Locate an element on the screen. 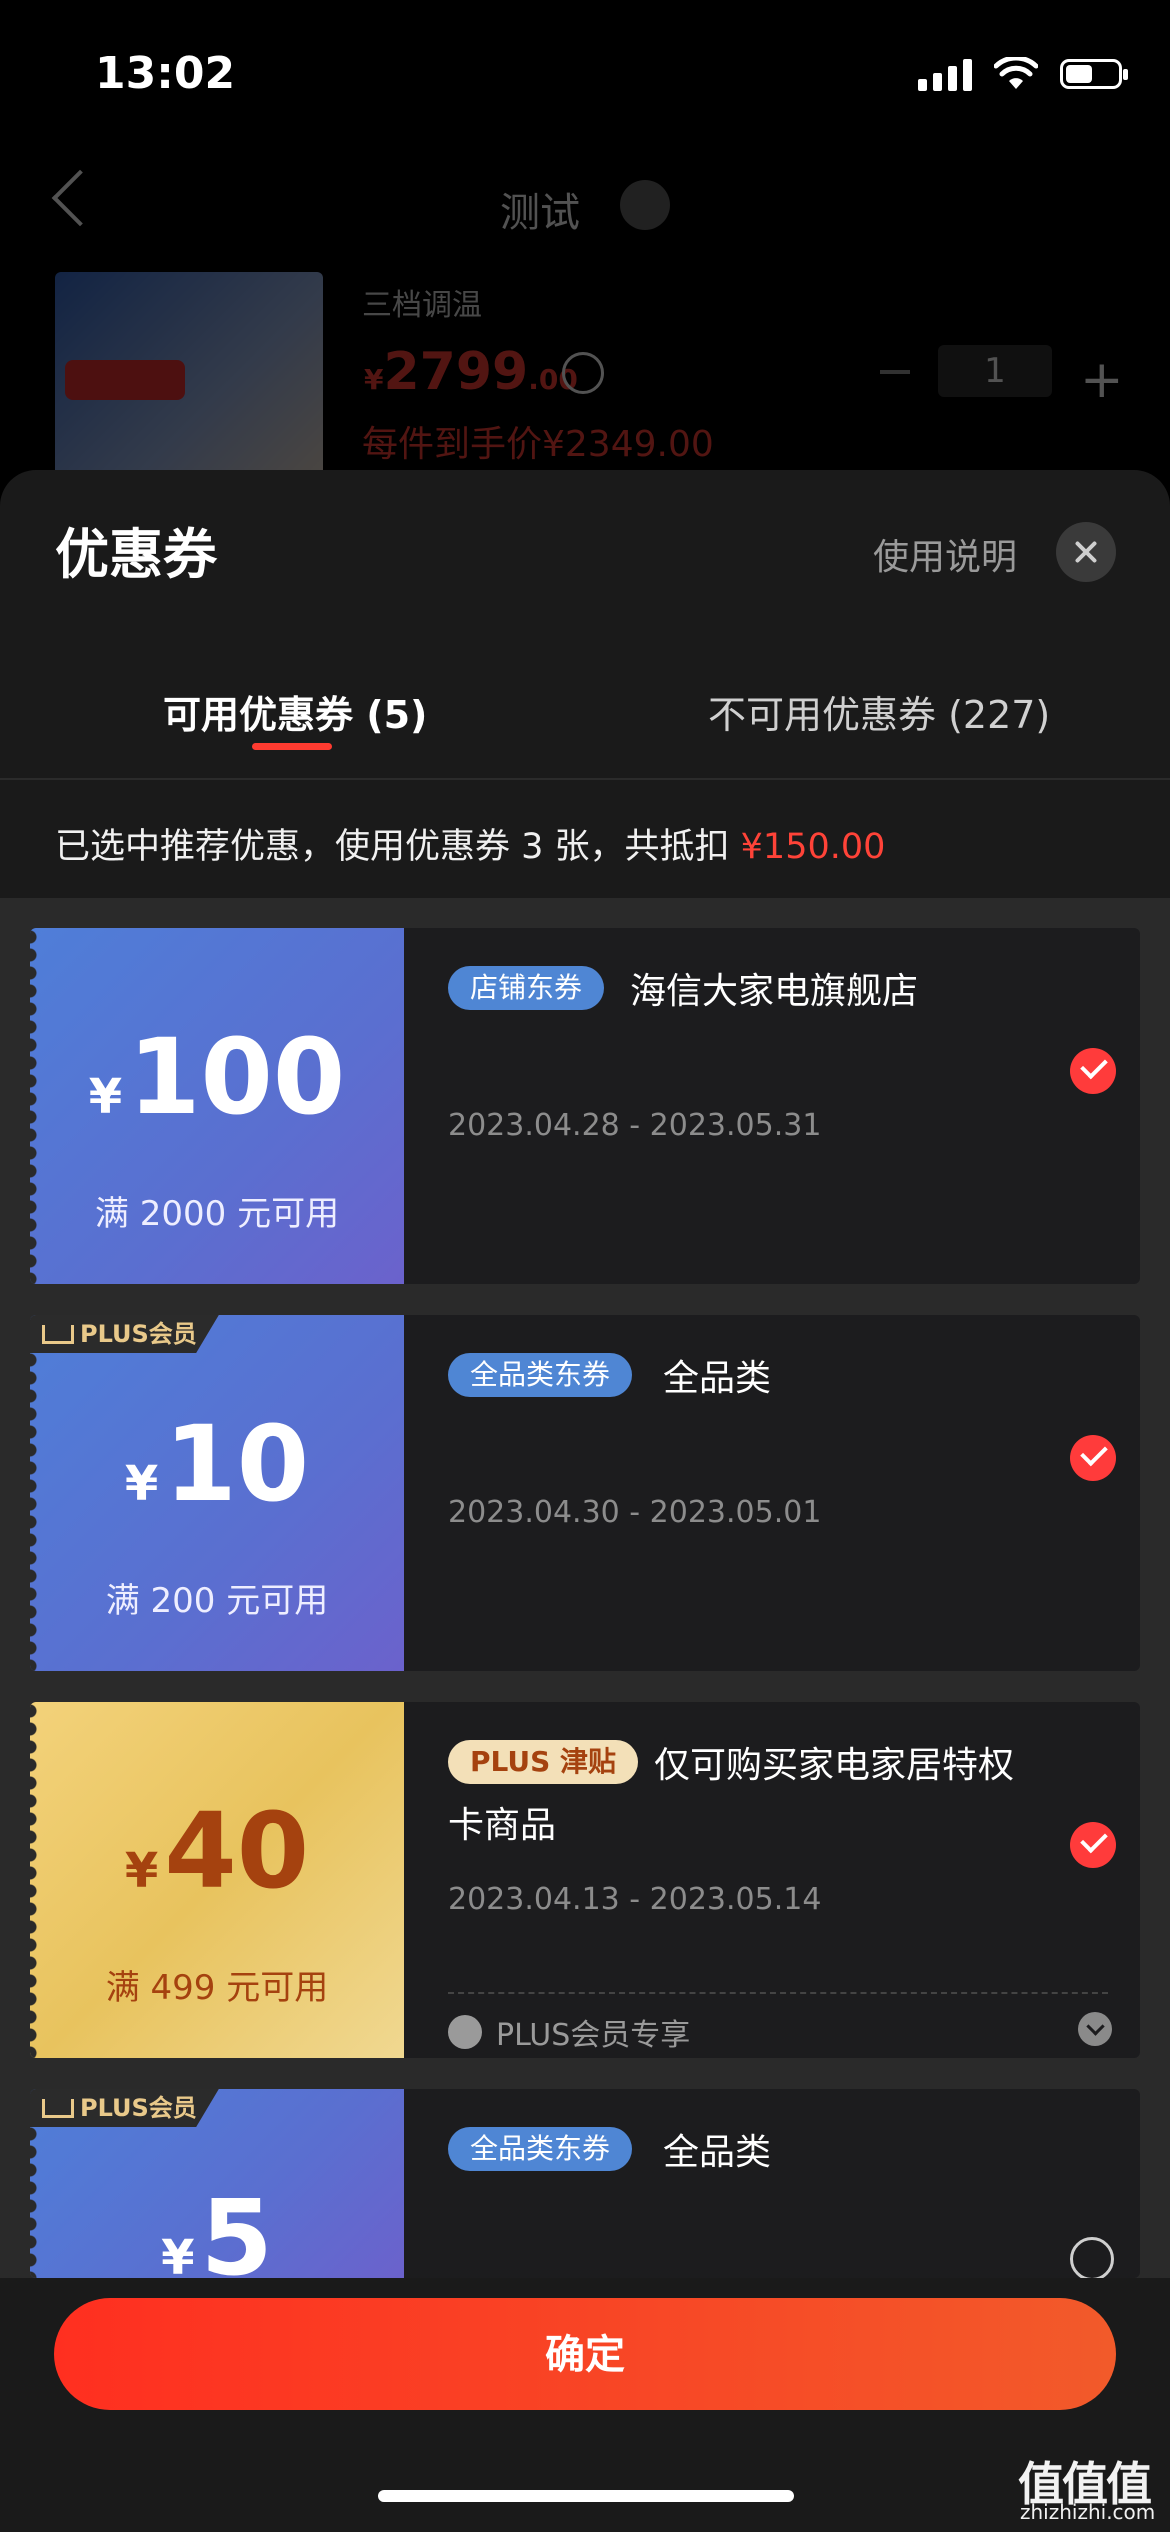  coupon-condition: 满 200 元可用 is located at coordinates (217, 1601).